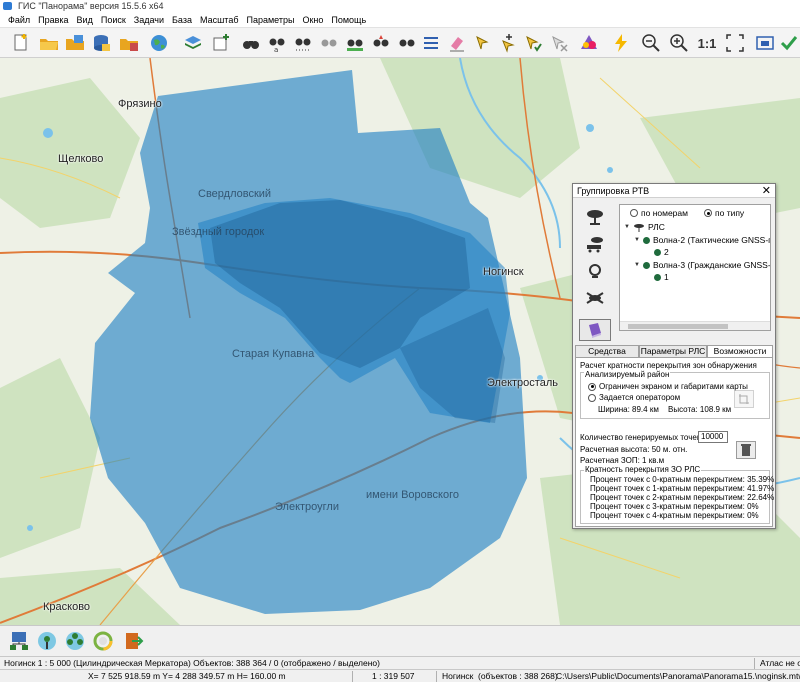 The image size is (800, 682). I want to click on select-marker-icon, so click(483, 43).